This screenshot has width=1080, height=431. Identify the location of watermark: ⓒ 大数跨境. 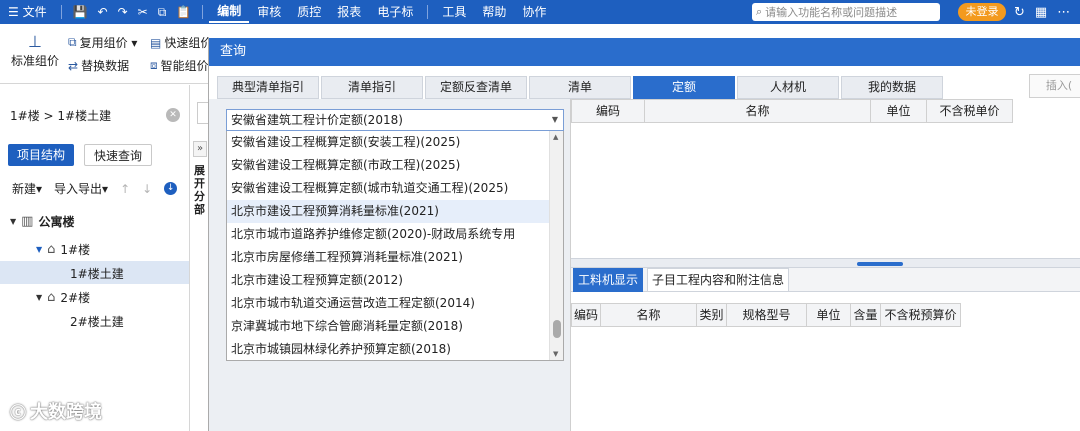
(56, 411).